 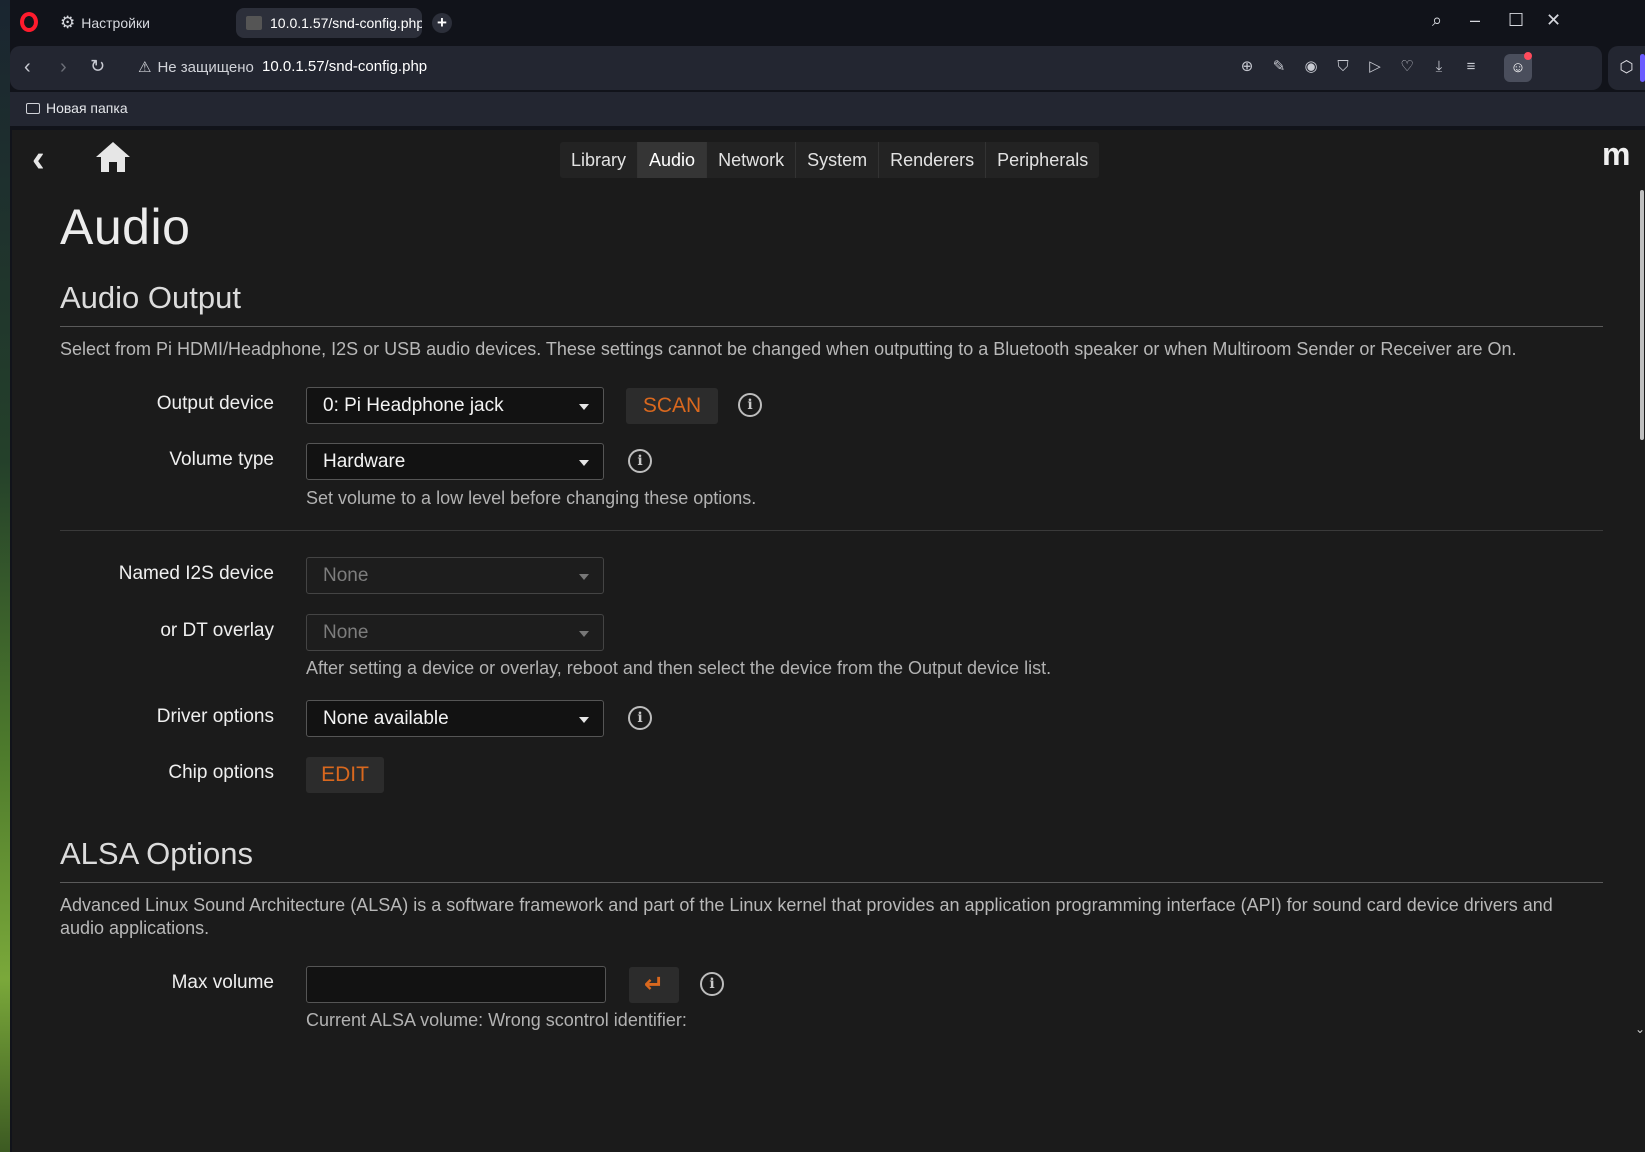 I want to click on address-url: 10.0.1.57/snd-config.php, so click(x=344, y=66).